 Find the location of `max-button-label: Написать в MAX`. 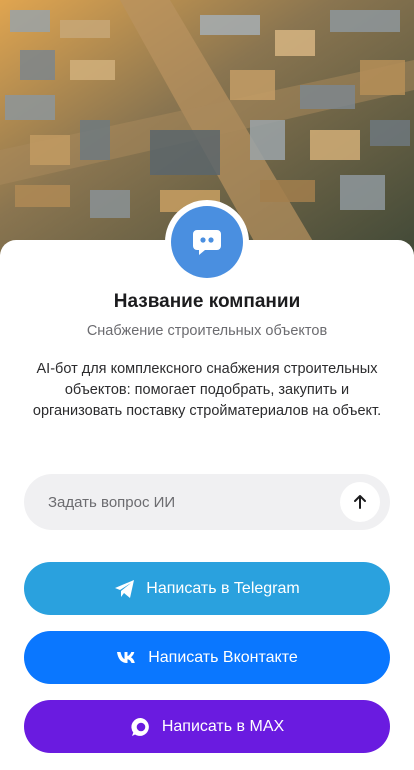

max-button-label: Написать в MAX is located at coordinates (223, 726).